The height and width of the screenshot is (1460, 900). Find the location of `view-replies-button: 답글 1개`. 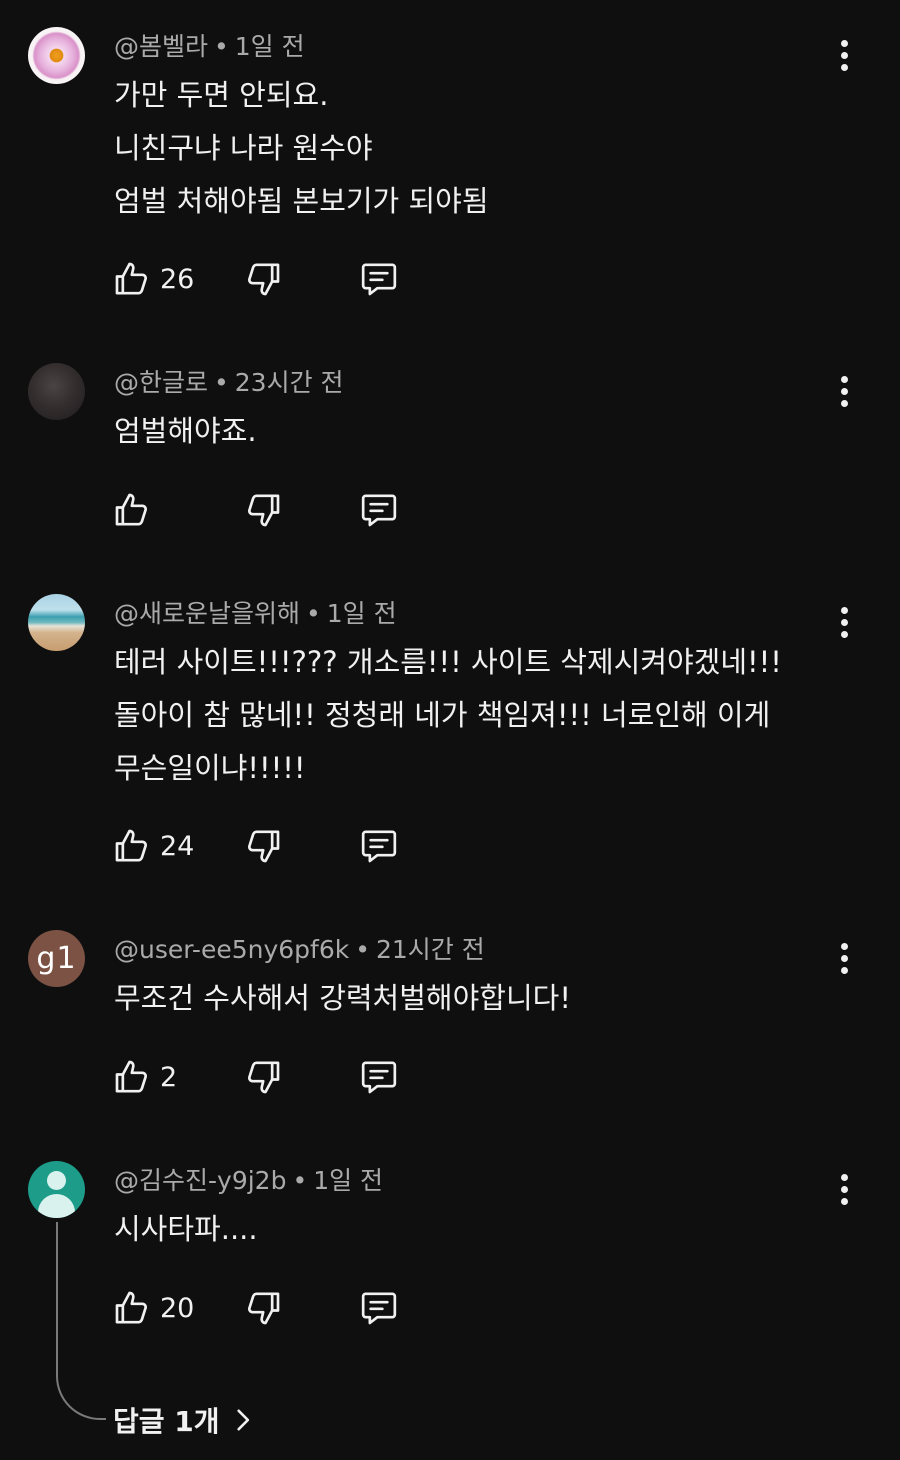

view-replies-button: 답글 1개 is located at coordinates (184, 1420).